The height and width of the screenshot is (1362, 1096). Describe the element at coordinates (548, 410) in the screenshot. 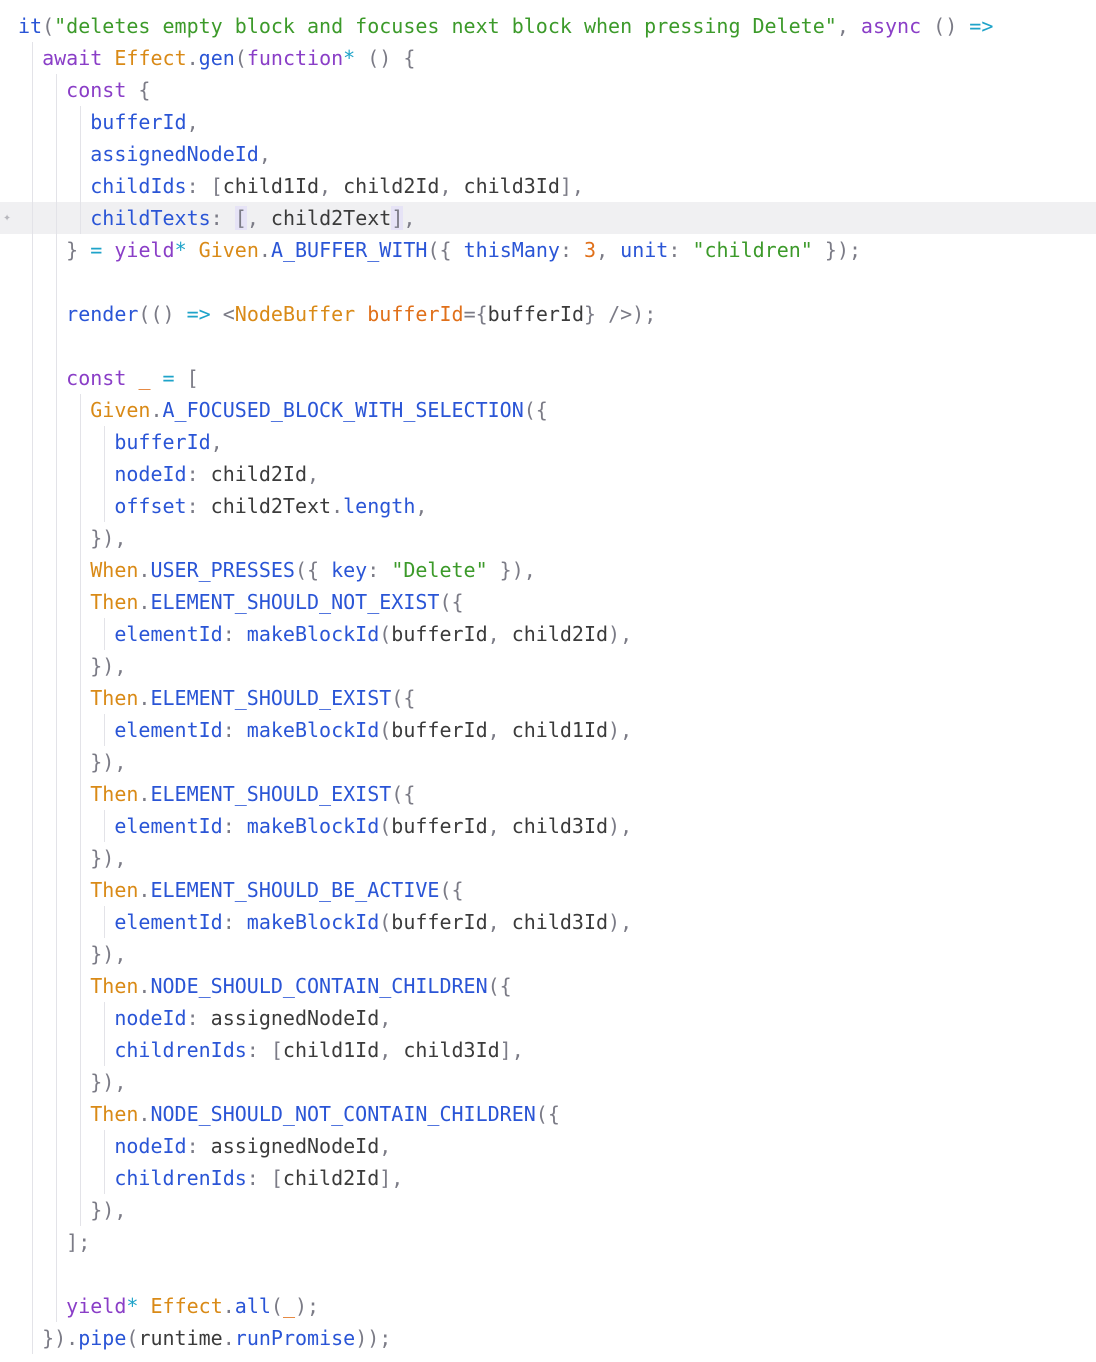

I see `code-line: Given.A_FOCUSED_BLOCK_WITH_SELECTION({` at that location.